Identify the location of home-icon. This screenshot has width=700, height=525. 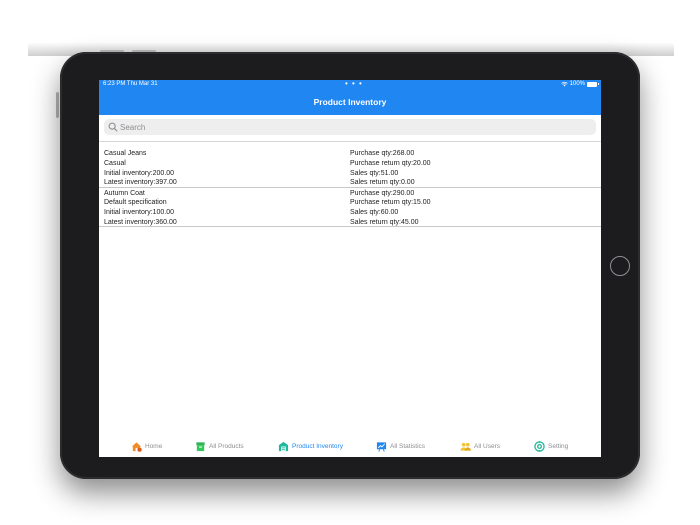
(136, 446).